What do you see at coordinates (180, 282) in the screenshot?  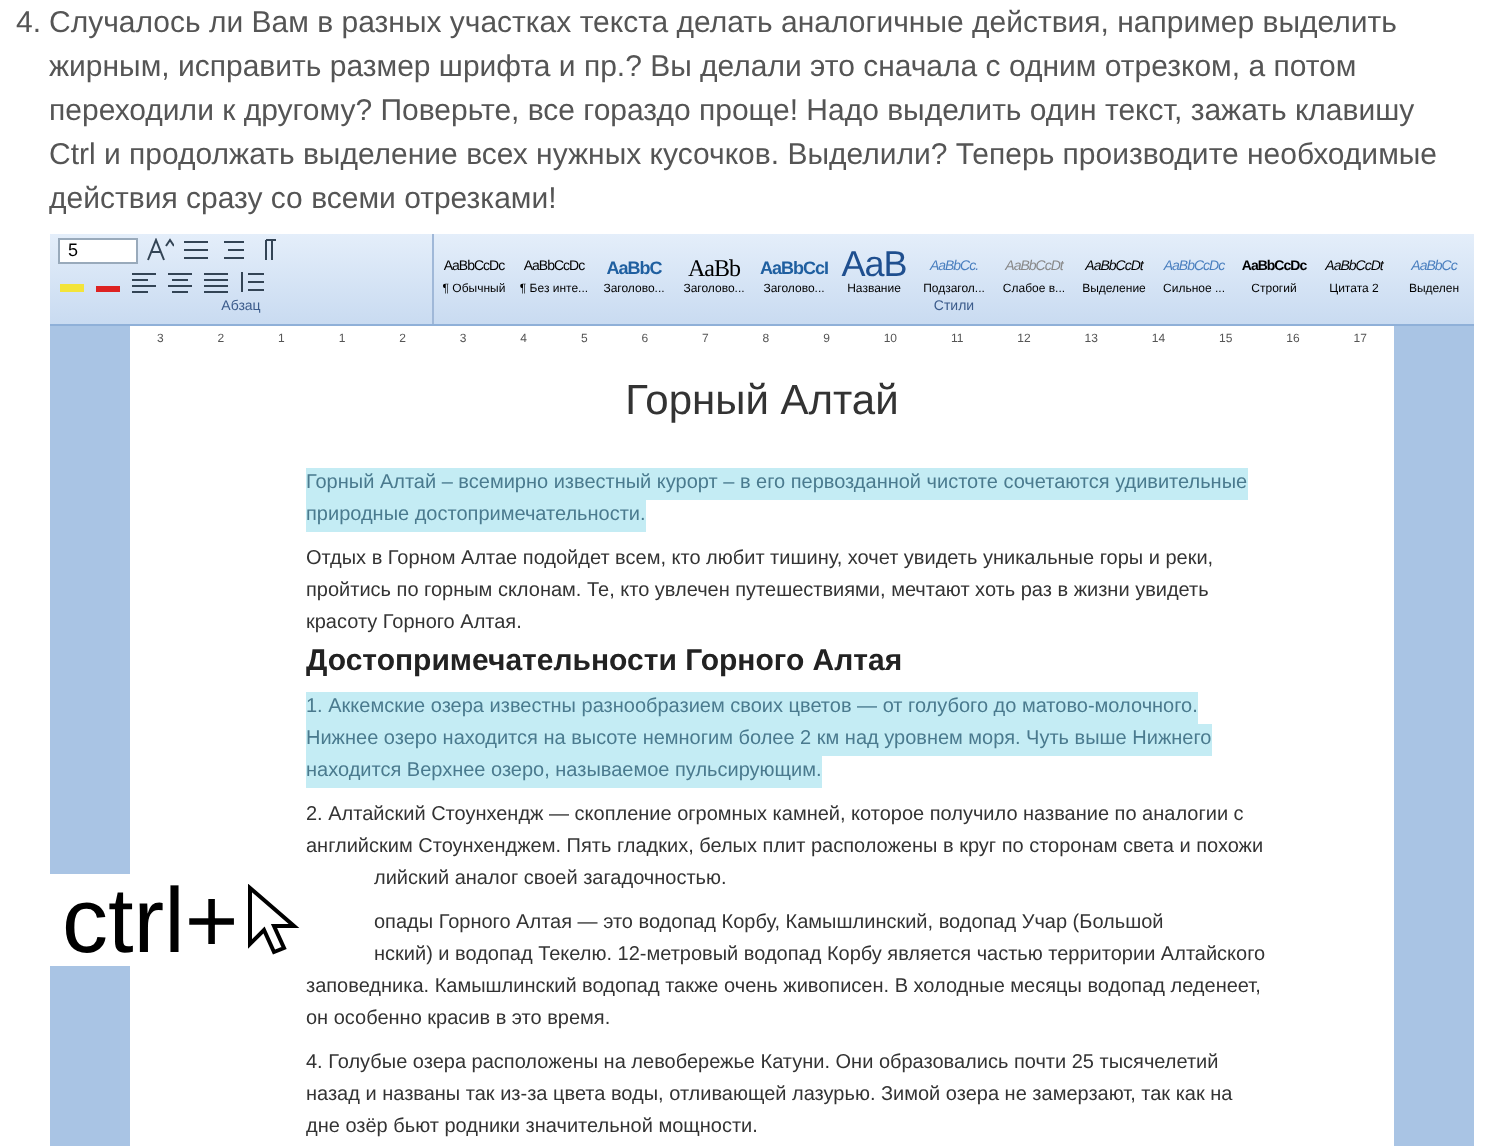 I see `align-center-icon` at bounding box center [180, 282].